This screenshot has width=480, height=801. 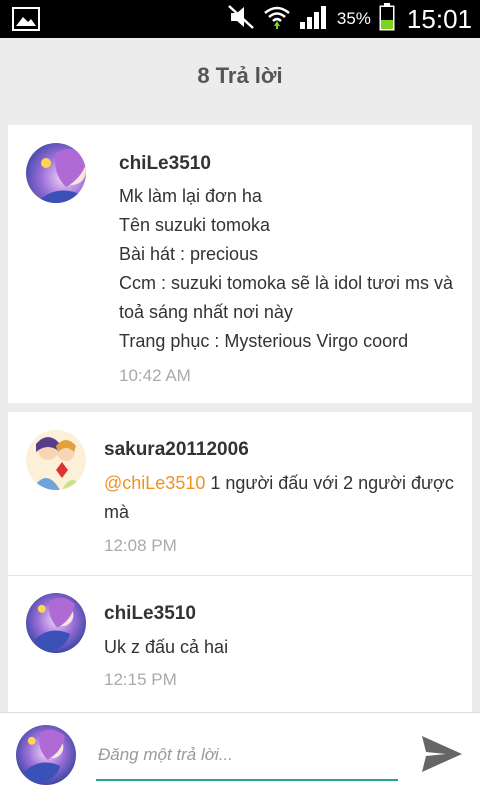 I want to click on wifi-icon, so click(x=277, y=19).